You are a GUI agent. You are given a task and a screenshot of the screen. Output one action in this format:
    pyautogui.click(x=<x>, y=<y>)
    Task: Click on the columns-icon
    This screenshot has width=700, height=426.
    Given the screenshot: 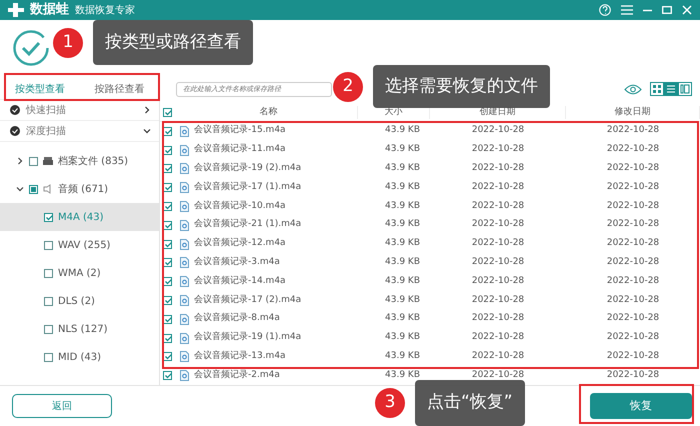 What is the action you would take?
    pyautogui.click(x=685, y=89)
    